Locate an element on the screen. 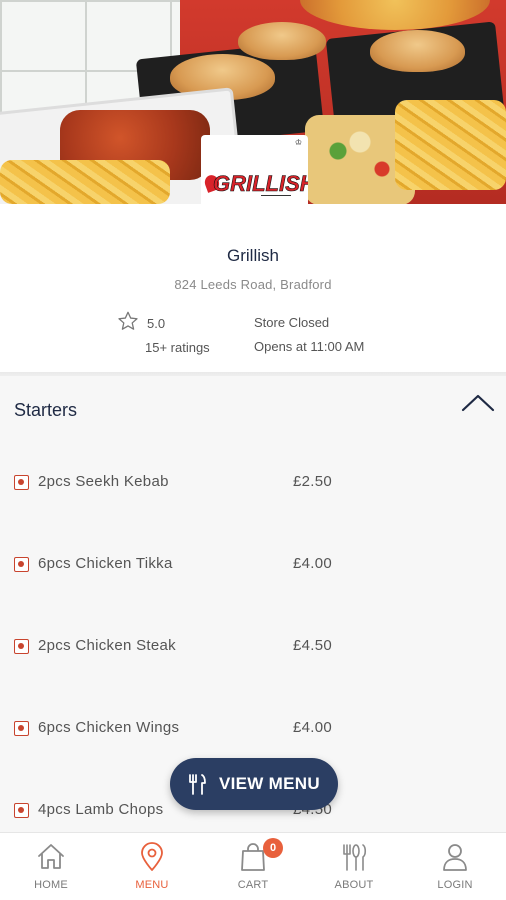 The image size is (506, 900). menu-item: 2pcs Seekh Kebab £2.50 is located at coordinates (253, 481).